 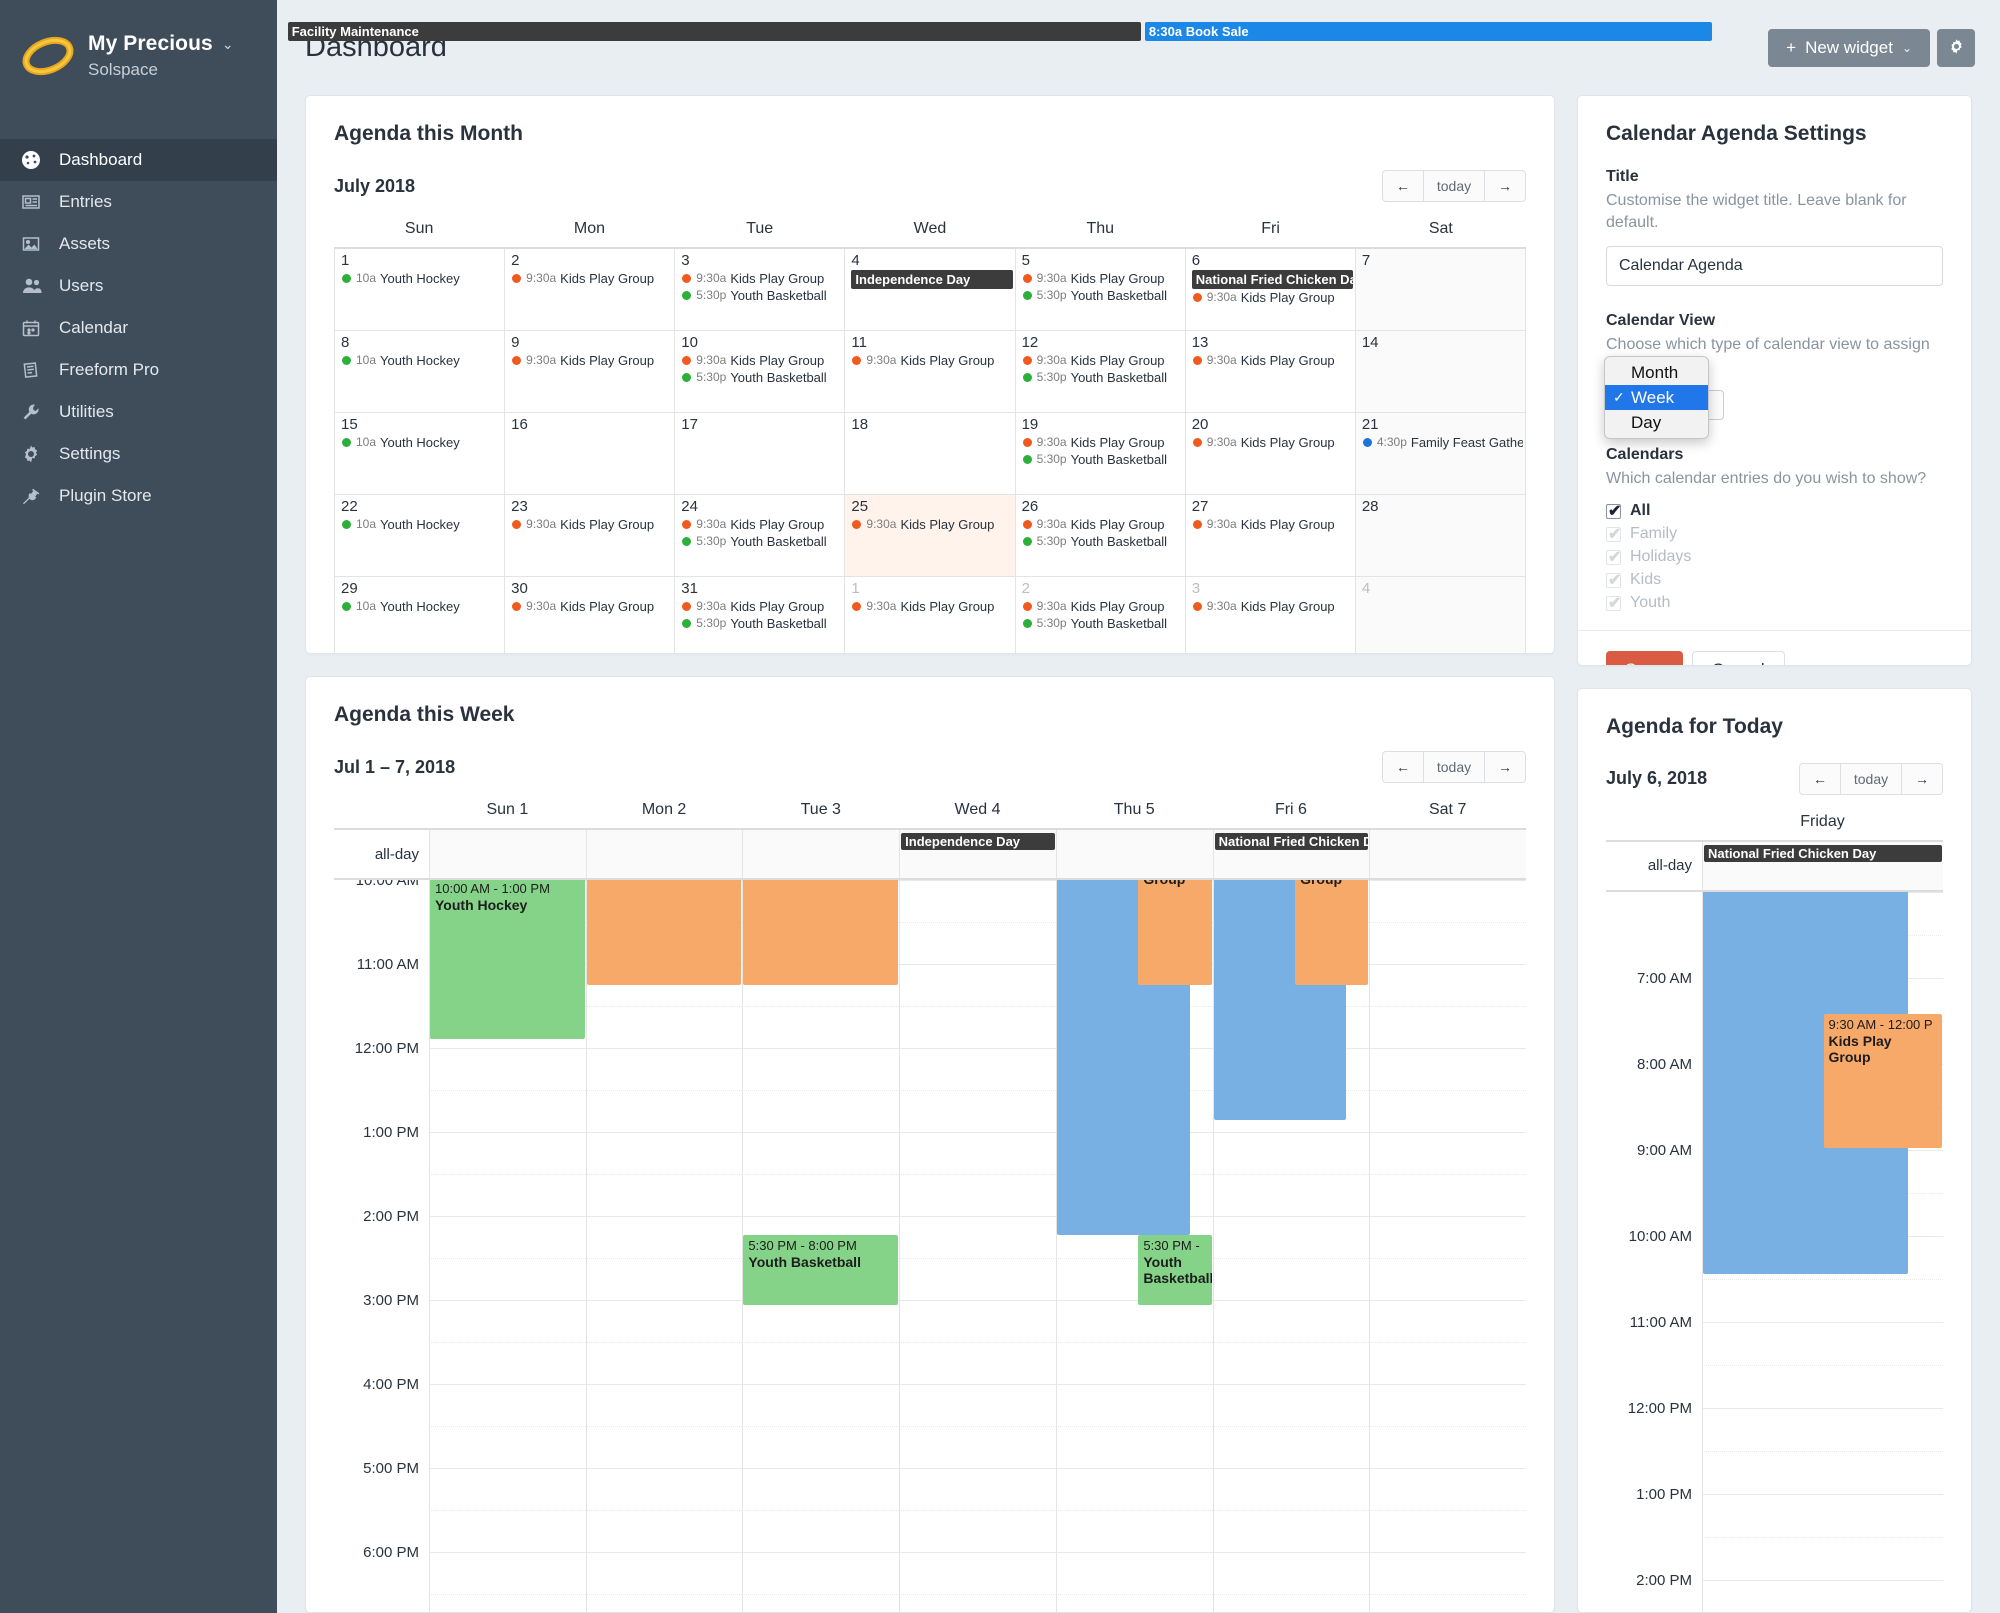 I want to click on sidebar-item-freeform-pro: Freeform Pro, so click(x=138, y=370).